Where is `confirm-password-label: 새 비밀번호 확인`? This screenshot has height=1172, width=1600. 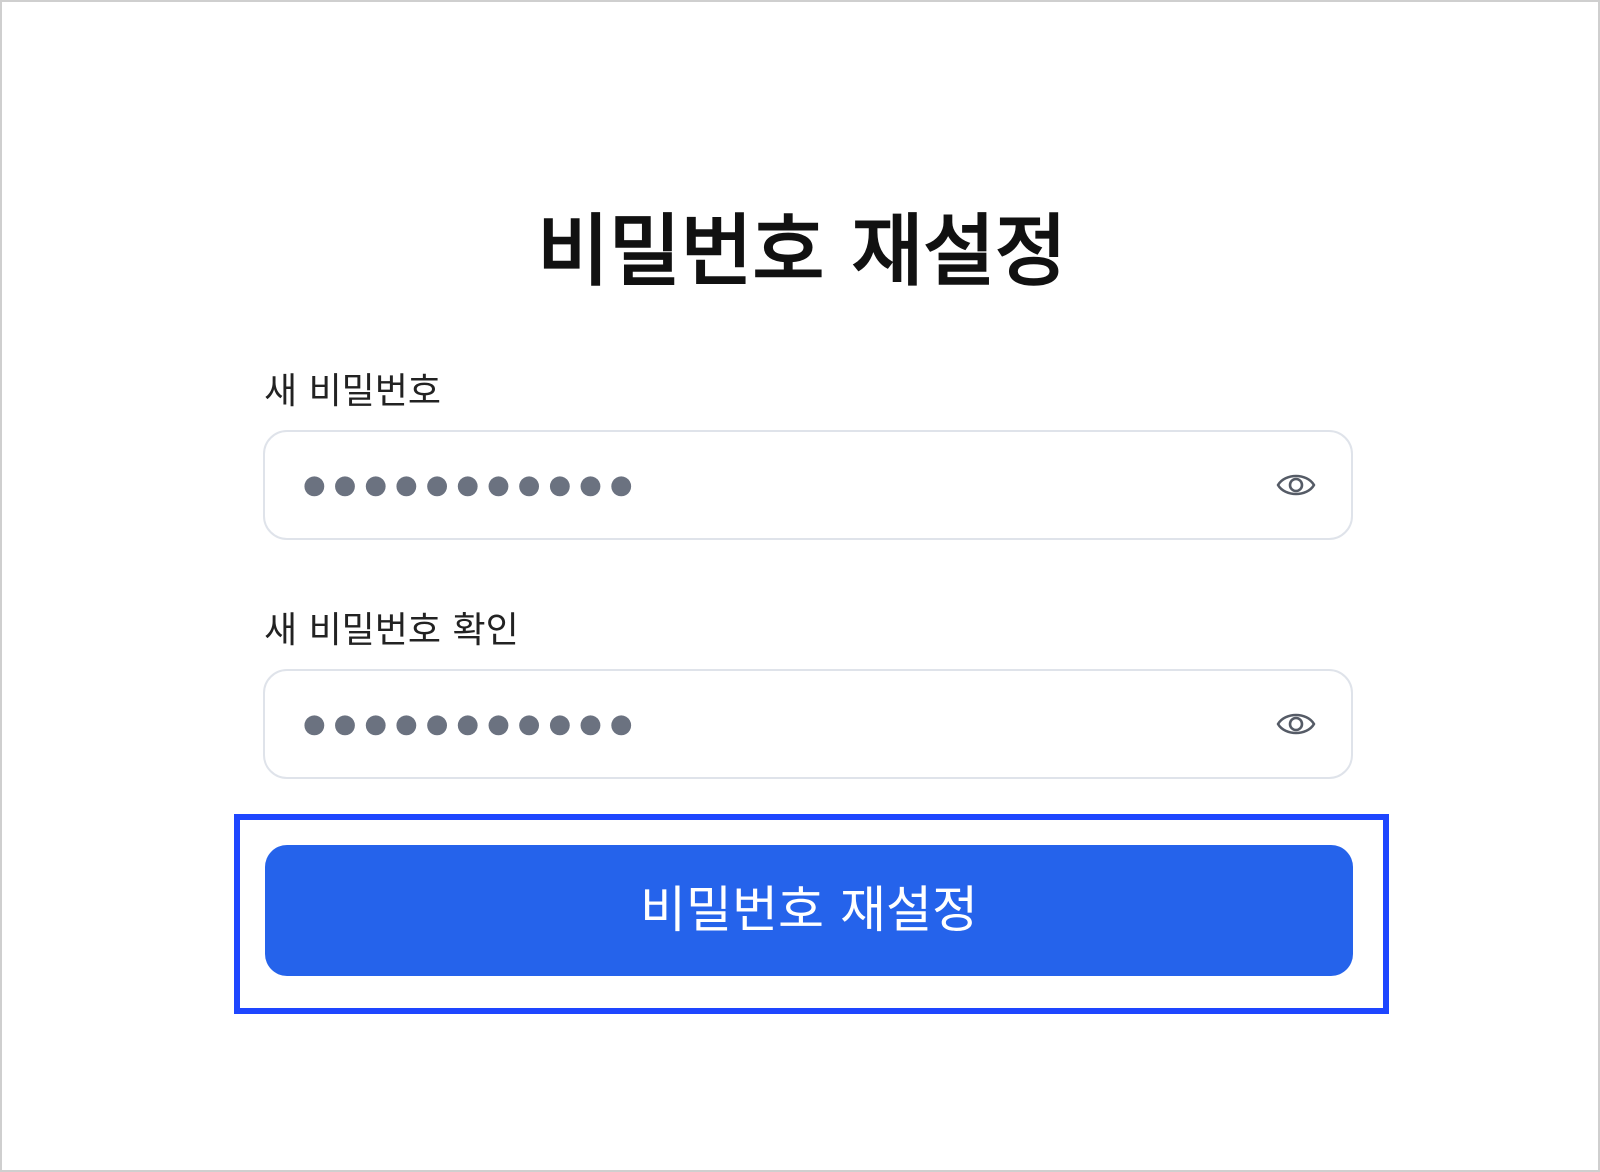
confirm-password-label: 새 비밀번호 확인 is located at coordinates (391, 630).